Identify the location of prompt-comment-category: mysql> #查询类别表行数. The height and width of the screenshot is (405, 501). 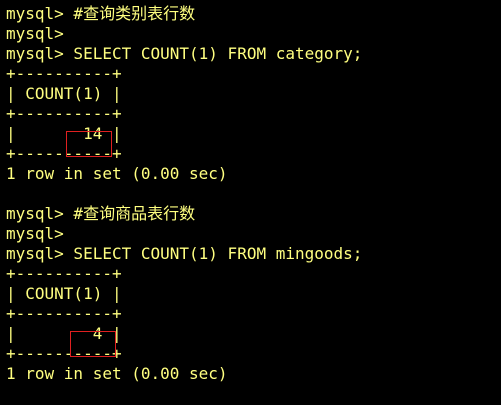
(101, 13).